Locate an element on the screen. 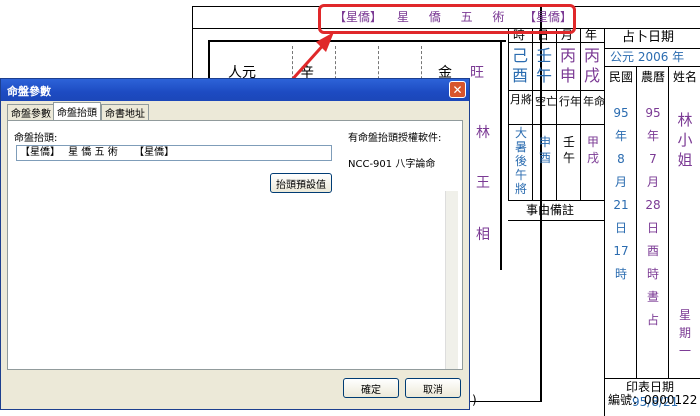 Image resolution: width=700 pixels, height=416 pixels. close-icon: ✕ is located at coordinates (457, 89).